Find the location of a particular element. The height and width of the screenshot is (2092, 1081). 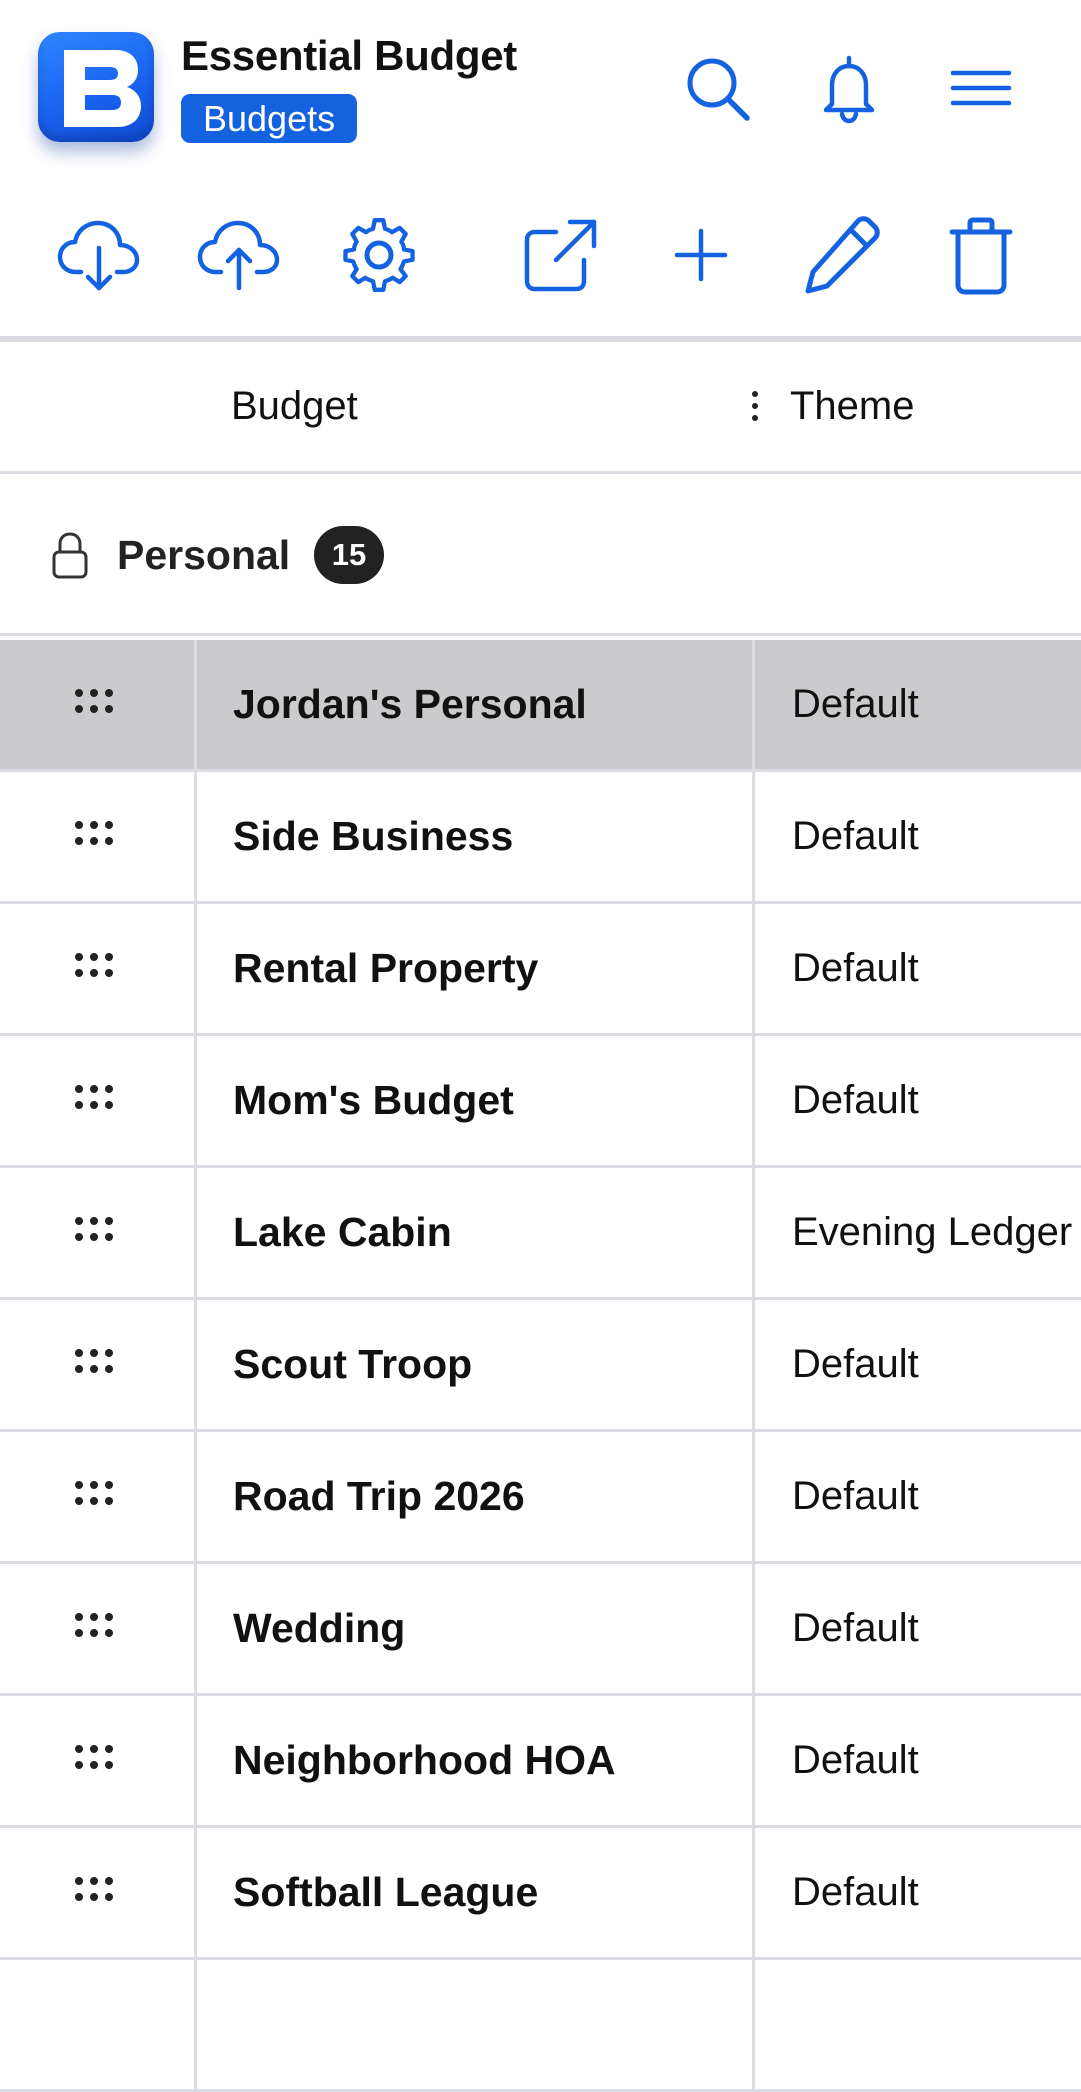

app-title: Essential Budget is located at coordinates (349, 55).